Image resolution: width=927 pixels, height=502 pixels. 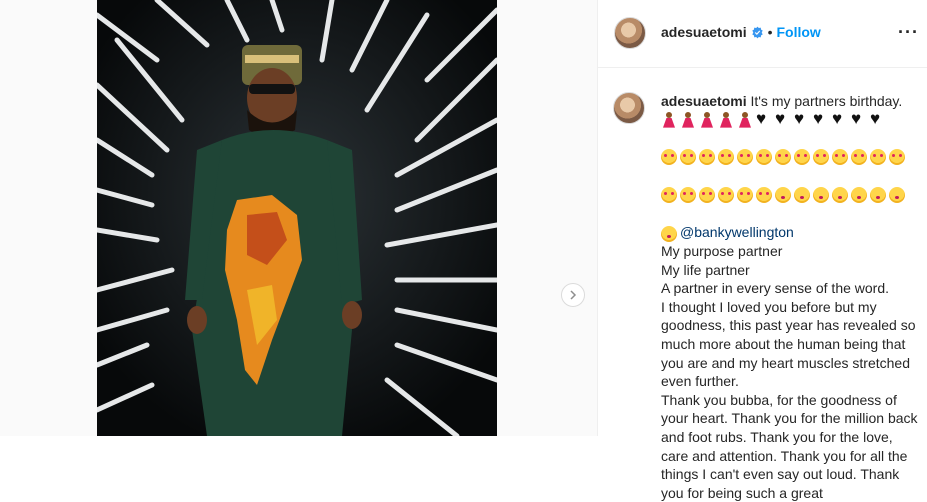 What do you see at coordinates (630, 33) in the screenshot?
I see `avatar` at bounding box center [630, 33].